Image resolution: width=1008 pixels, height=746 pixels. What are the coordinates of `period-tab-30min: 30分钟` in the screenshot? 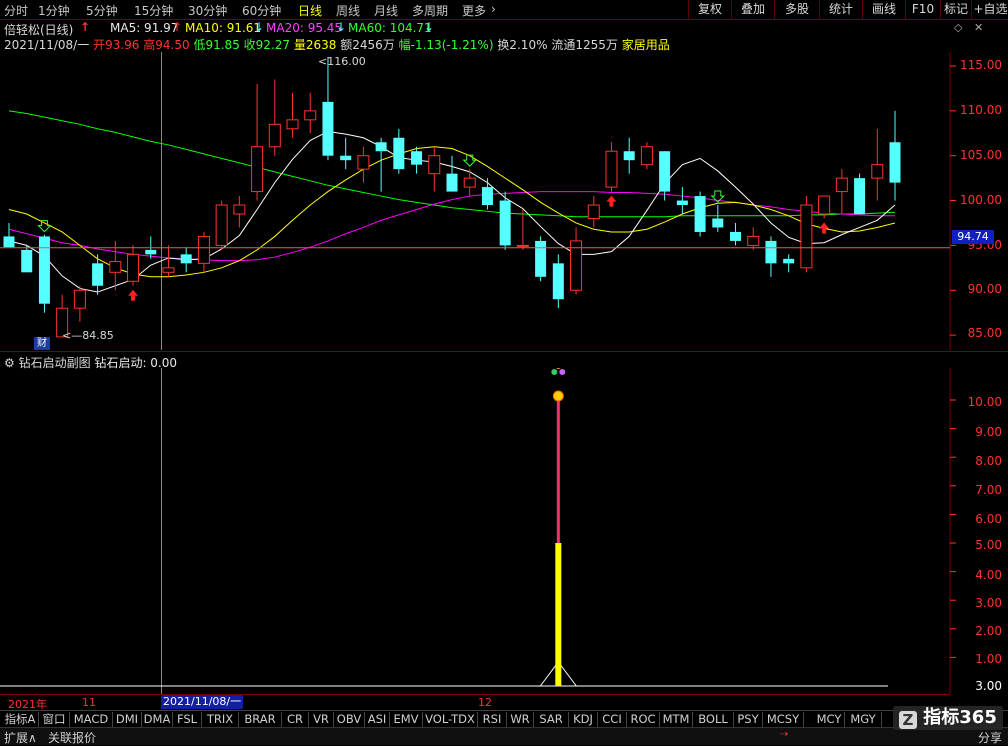 It's located at (207, 10).